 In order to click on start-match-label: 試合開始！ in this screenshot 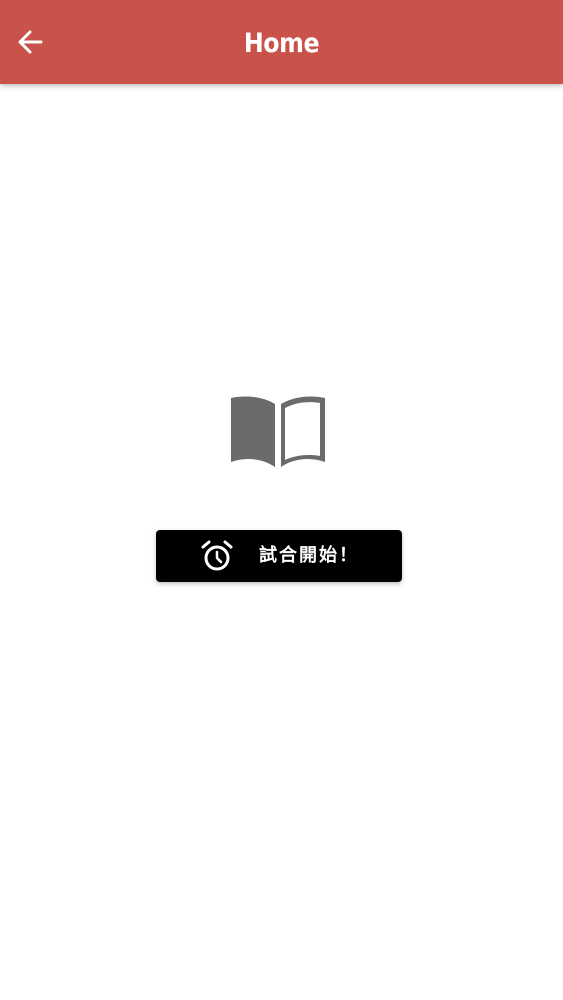, I will do `click(309, 555)`.